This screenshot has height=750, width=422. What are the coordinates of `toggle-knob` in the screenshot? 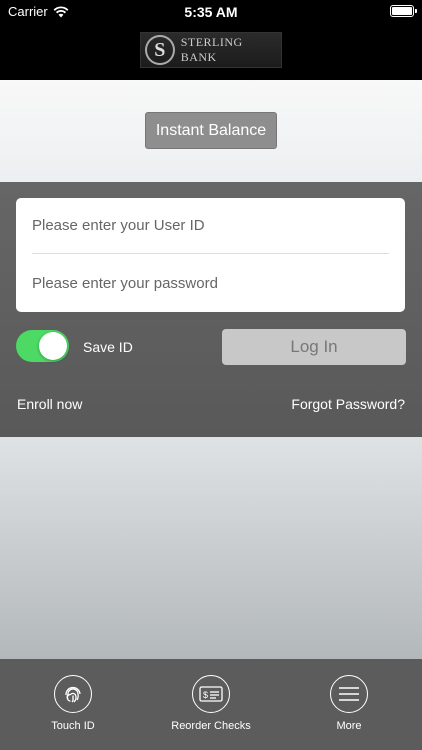 It's located at (53, 346).